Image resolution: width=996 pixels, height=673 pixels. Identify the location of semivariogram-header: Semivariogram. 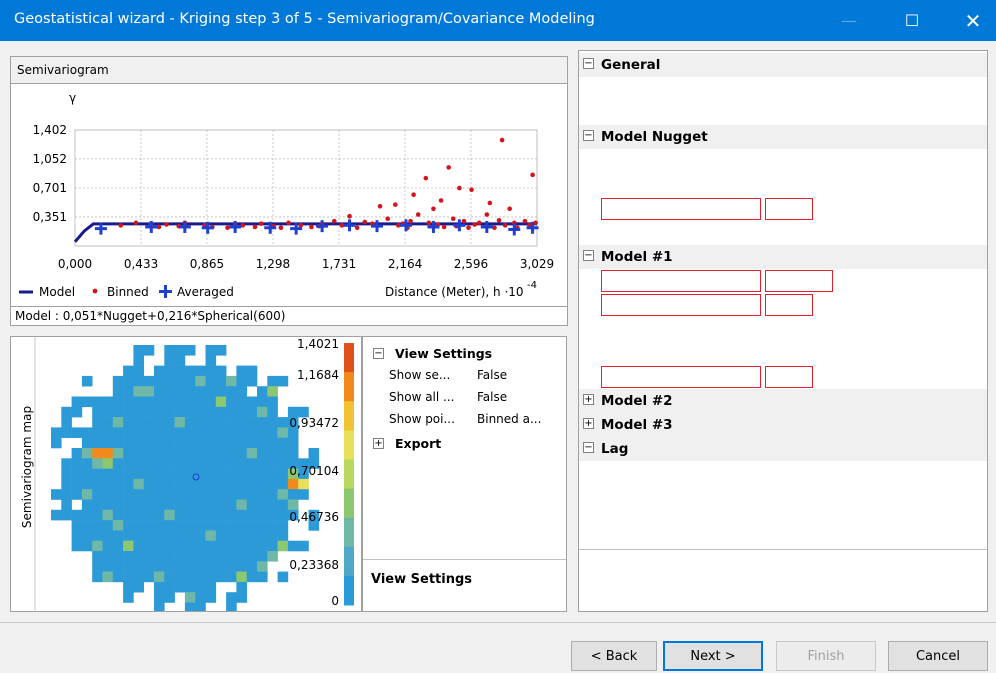
(289, 70).